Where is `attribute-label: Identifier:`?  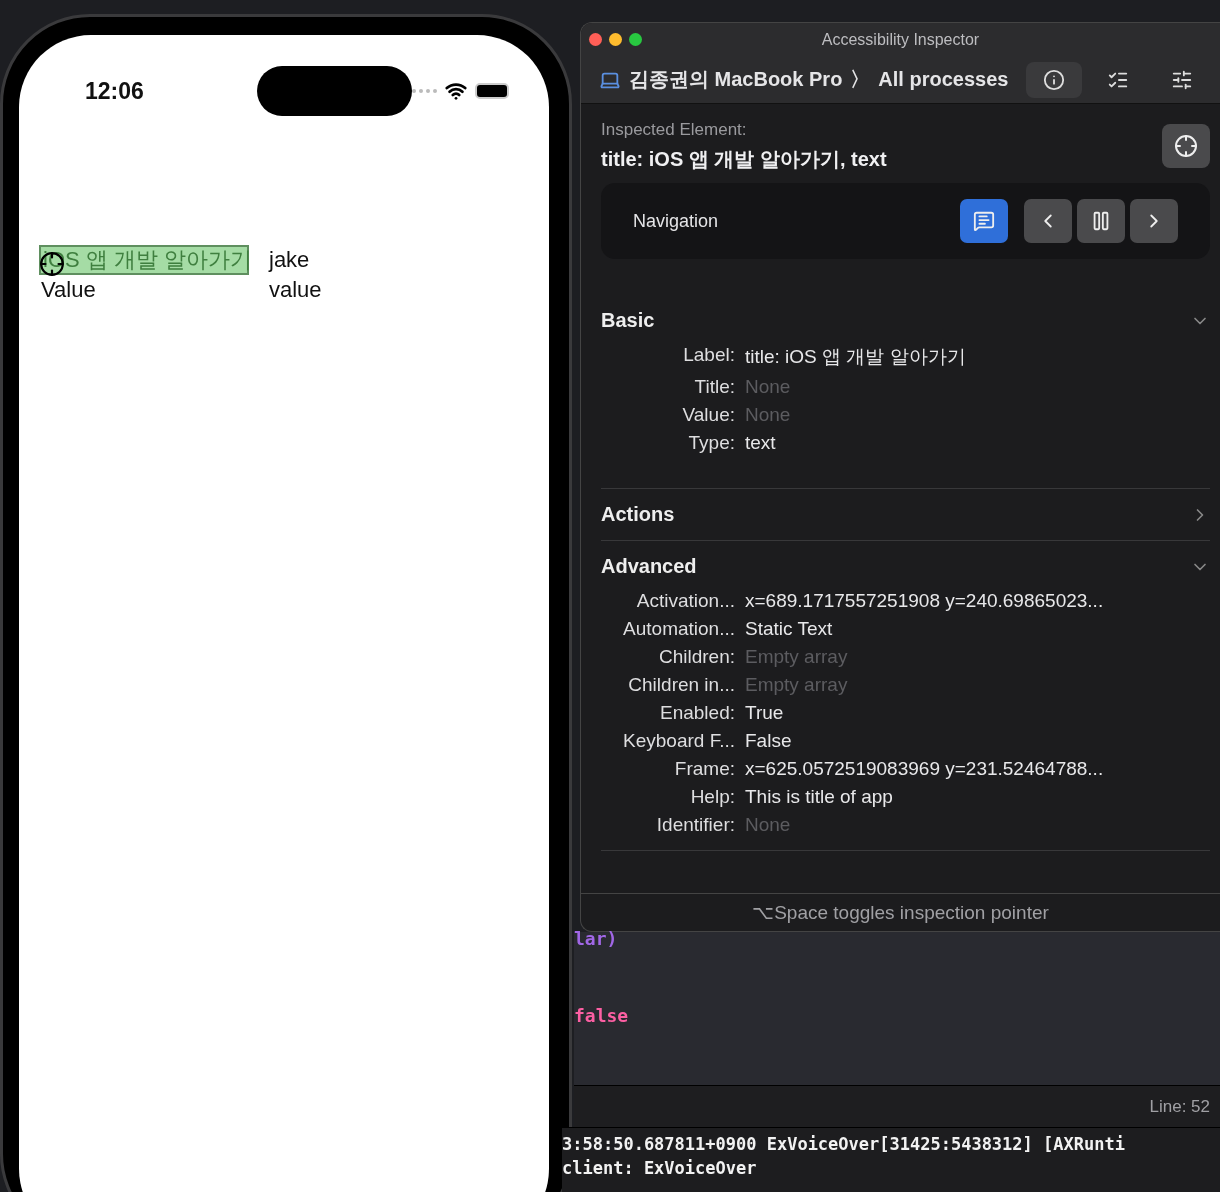 attribute-label: Identifier: is located at coordinates (695, 825).